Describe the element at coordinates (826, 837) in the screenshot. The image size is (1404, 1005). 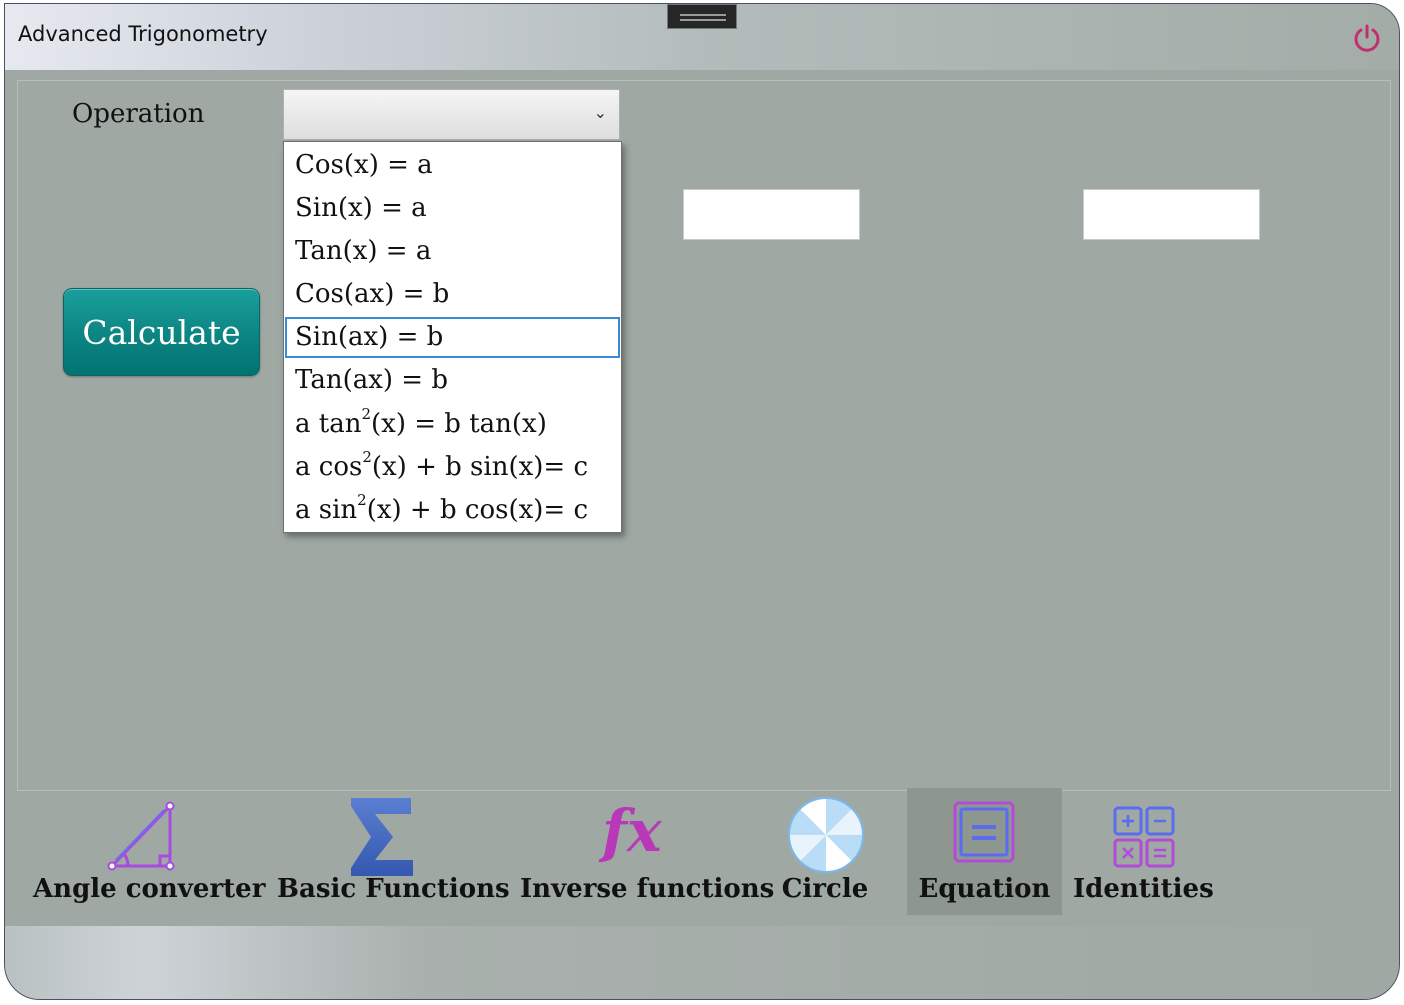
I see `circle-icon` at that location.